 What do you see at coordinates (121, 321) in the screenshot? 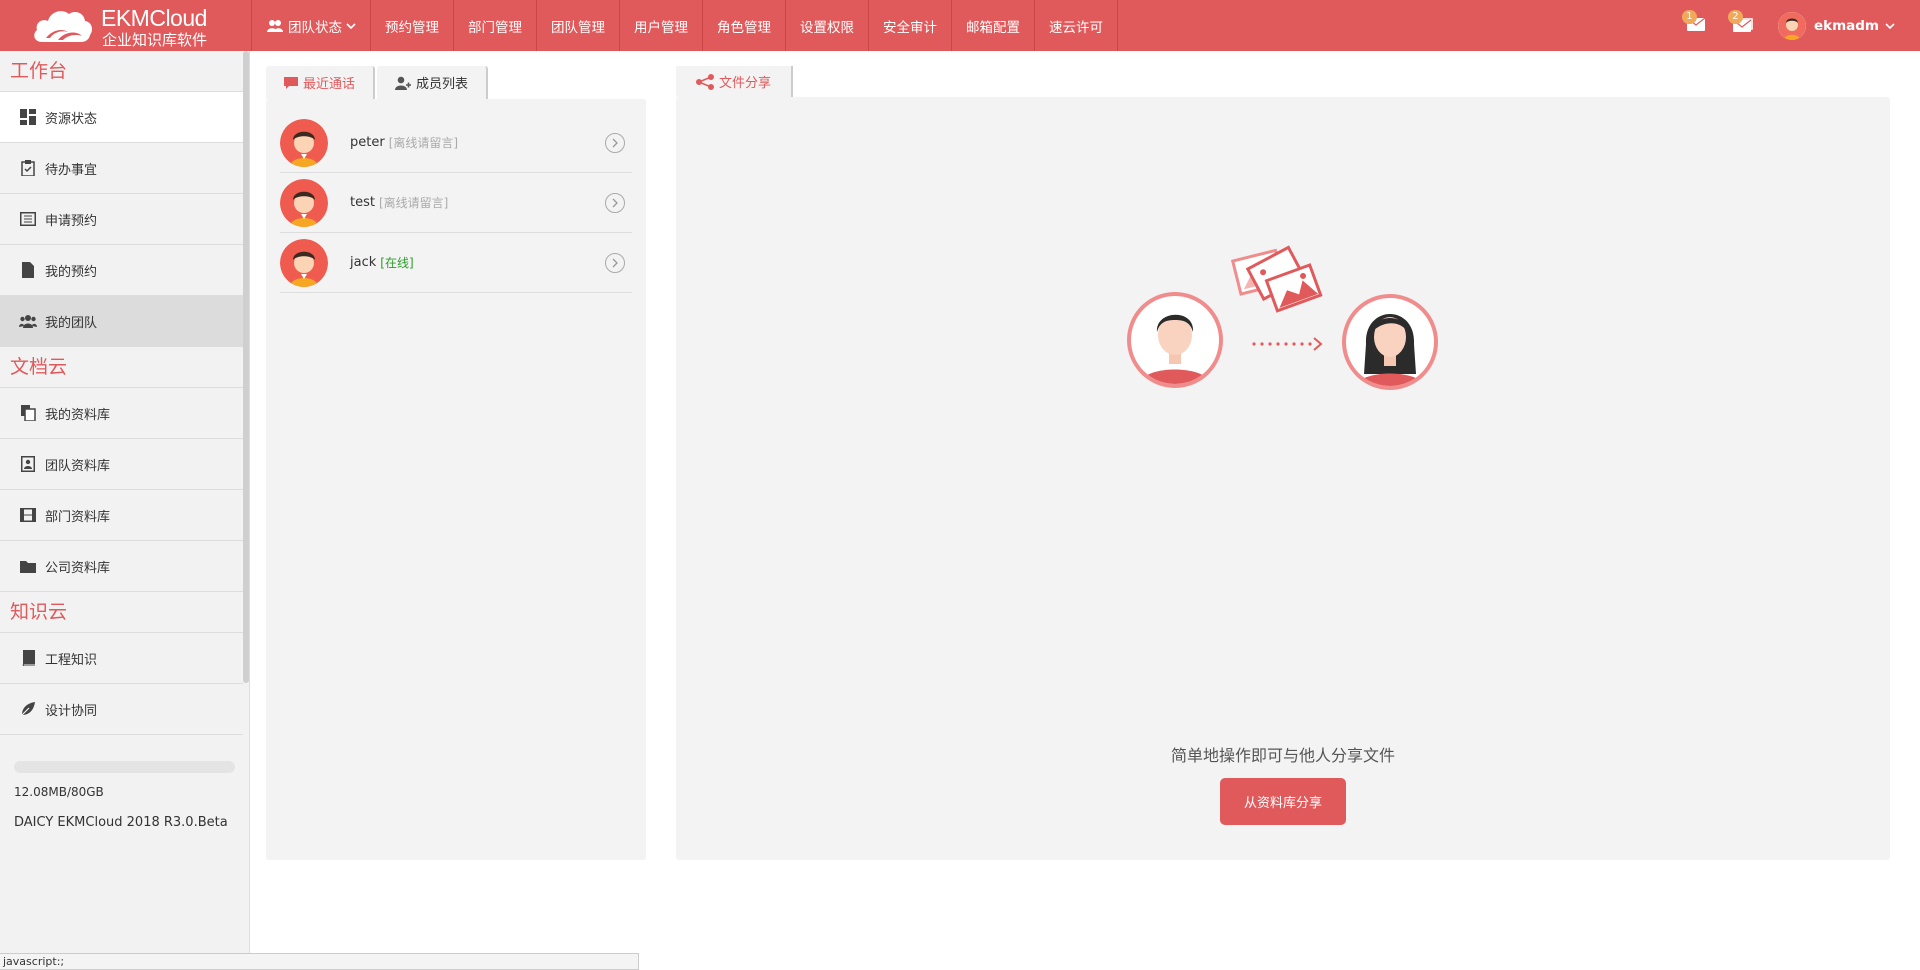
I see `sidebar-item-my-team: 我的团队` at bounding box center [121, 321].